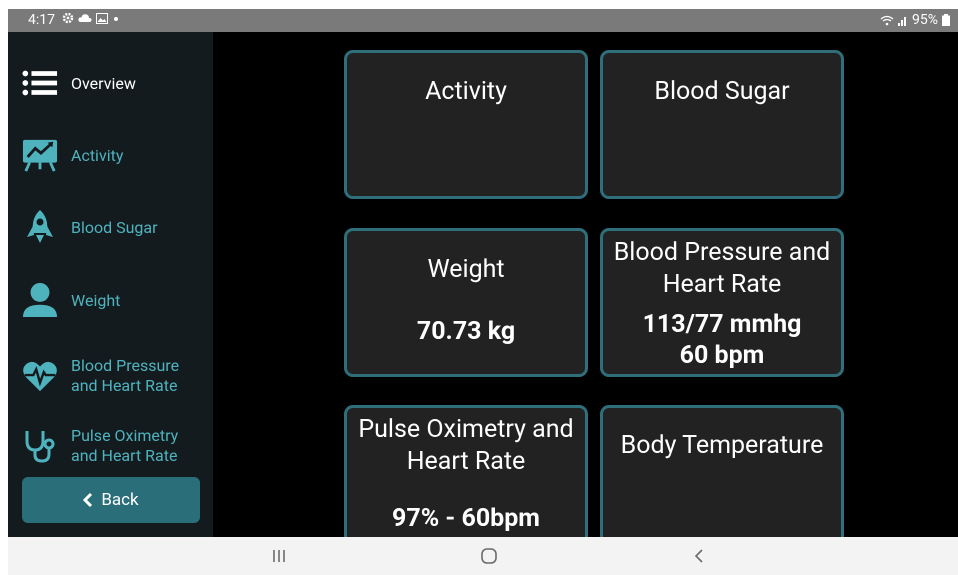 Image resolution: width=958 pixels, height=575 pixels. I want to click on sidebar-item-weight: Weight, so click(110, 300).